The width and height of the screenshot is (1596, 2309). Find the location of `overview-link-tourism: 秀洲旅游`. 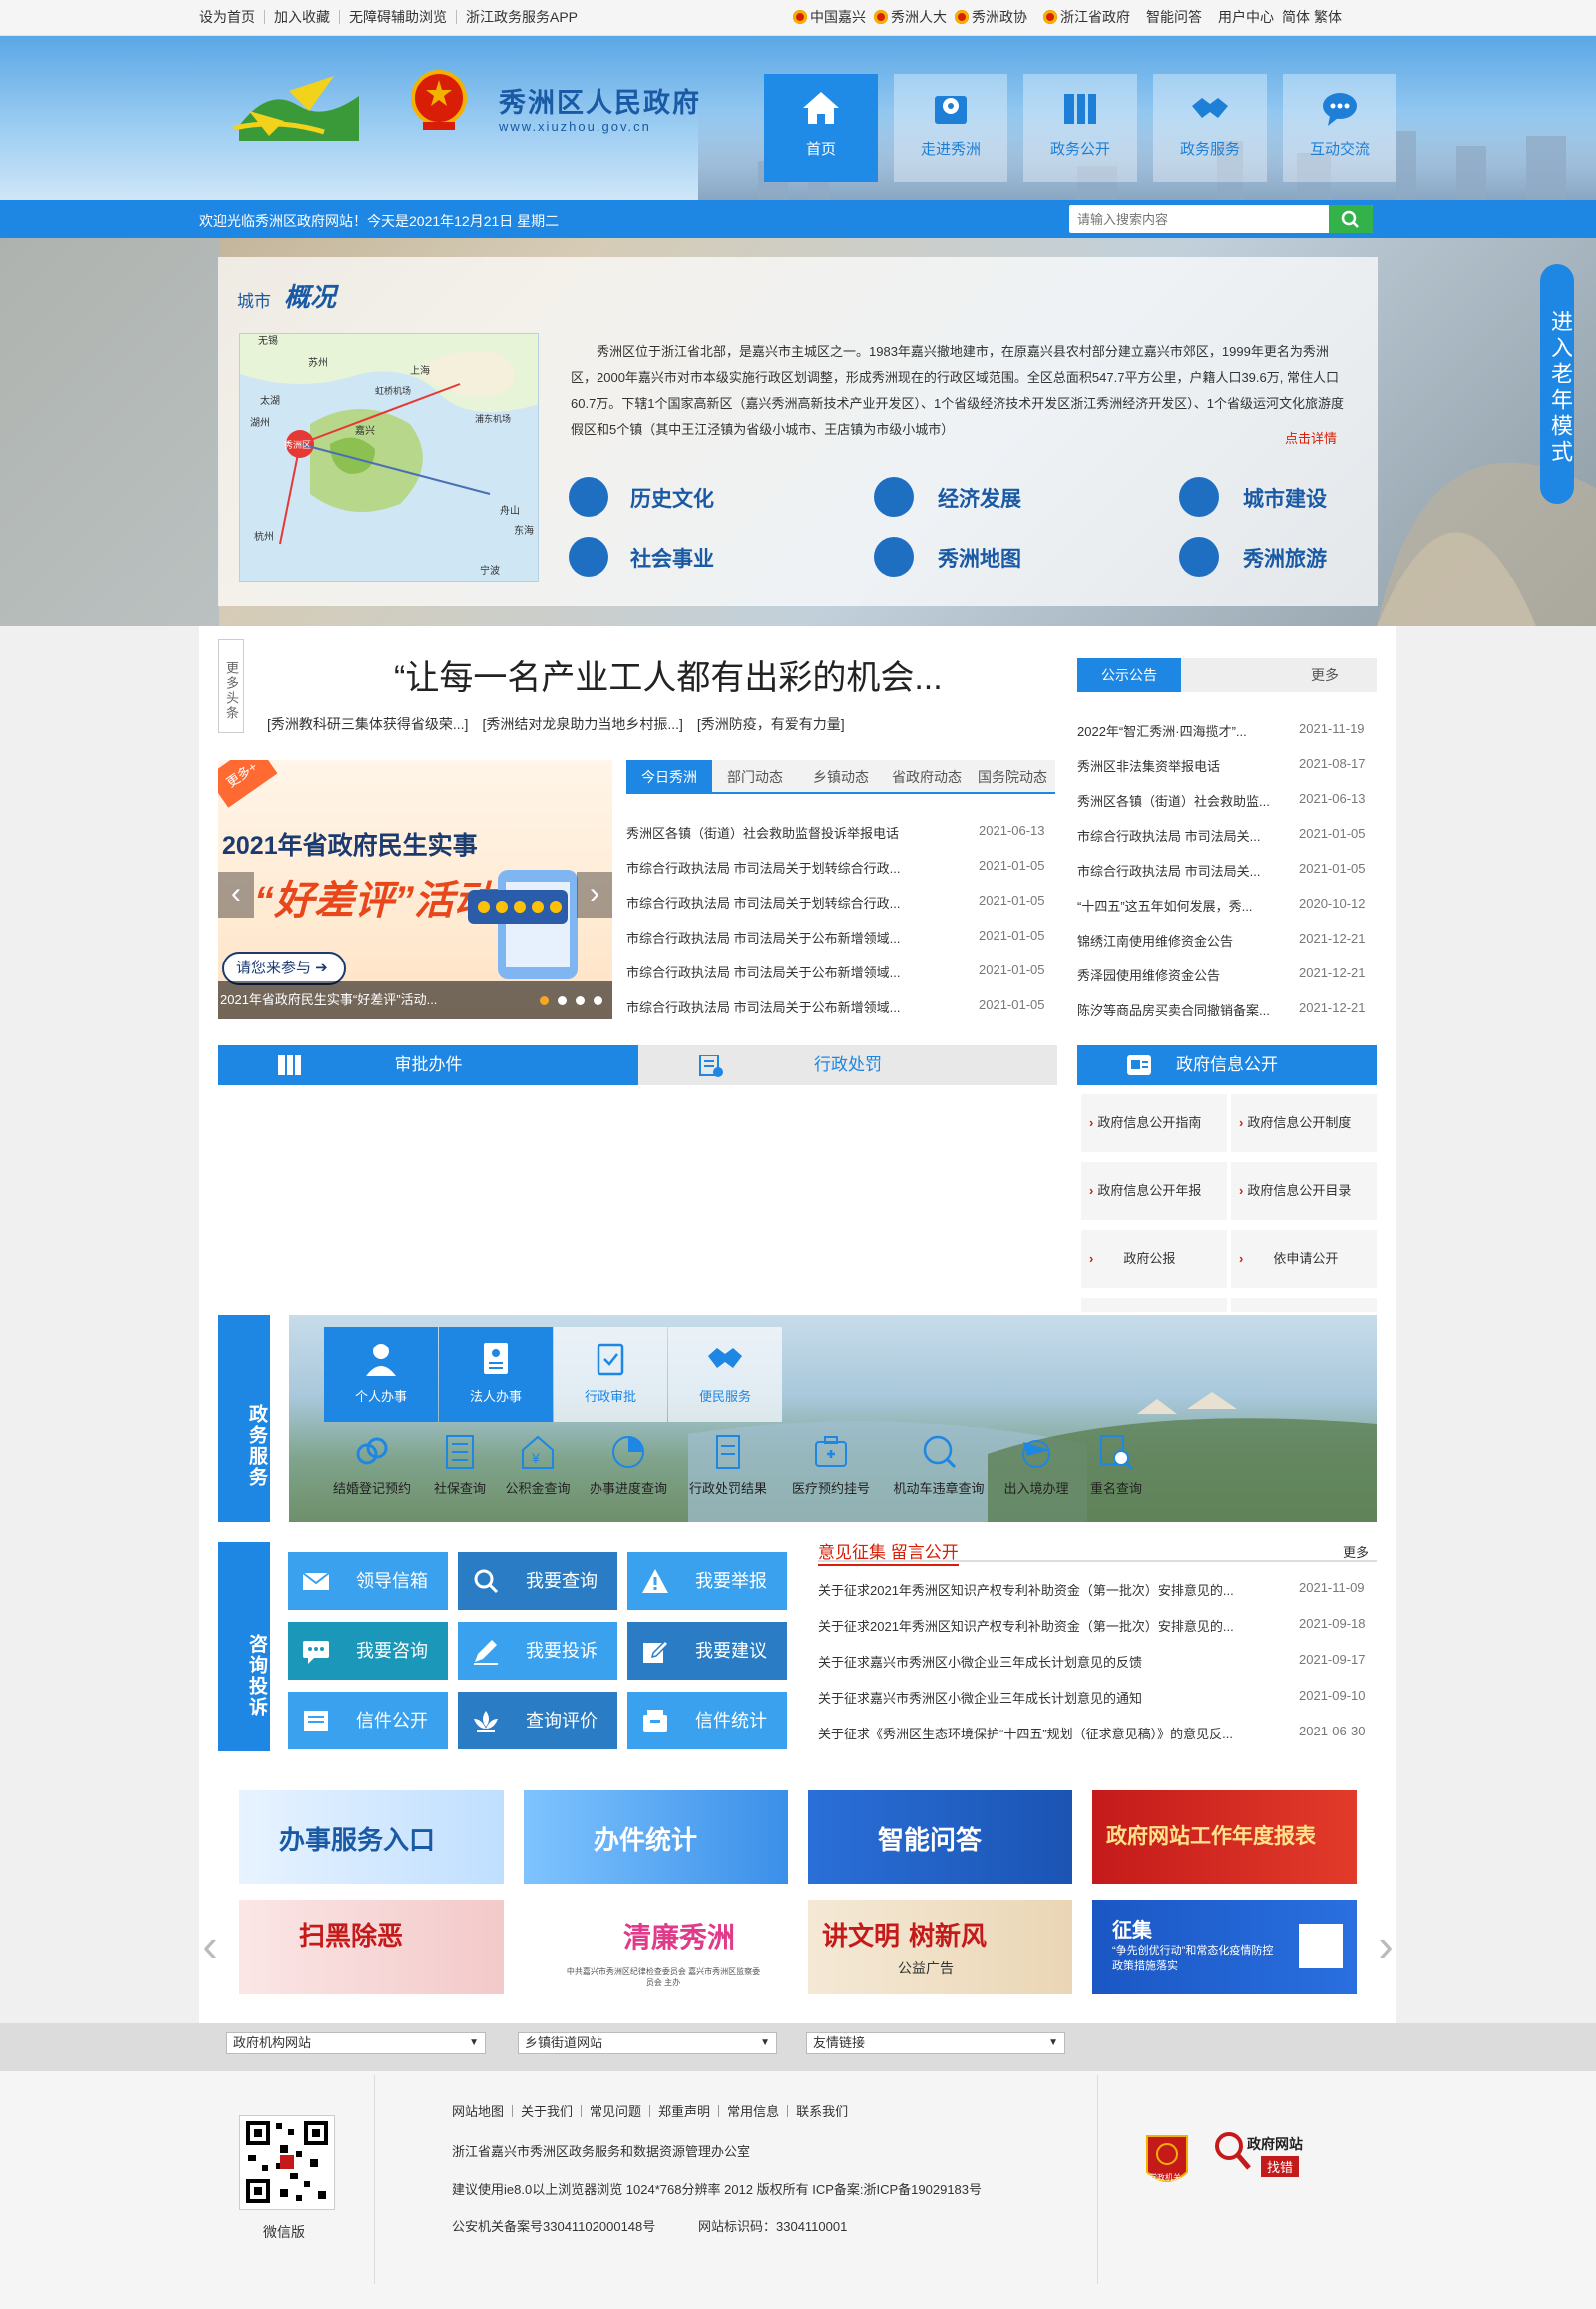

overview-link-tourism: 秀洲旅游 is located at coordinates (1285, 558).